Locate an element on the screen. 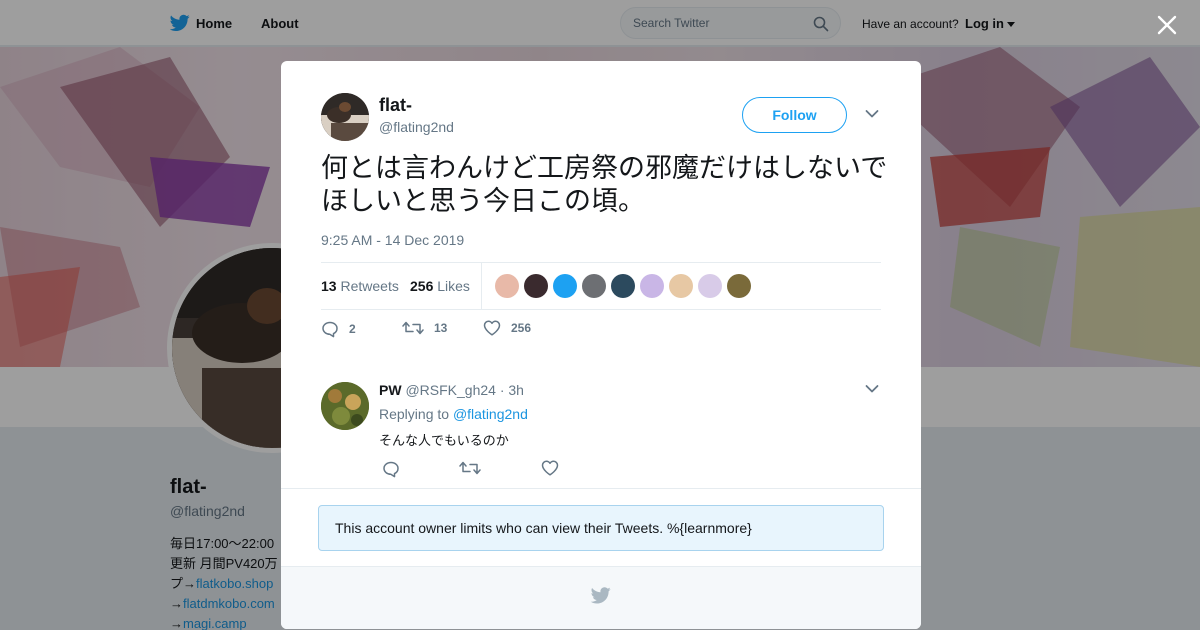 The width and height of the screenshot is (1200, 630). author-handle: @flating2nd is located at coordinates (416, 127).